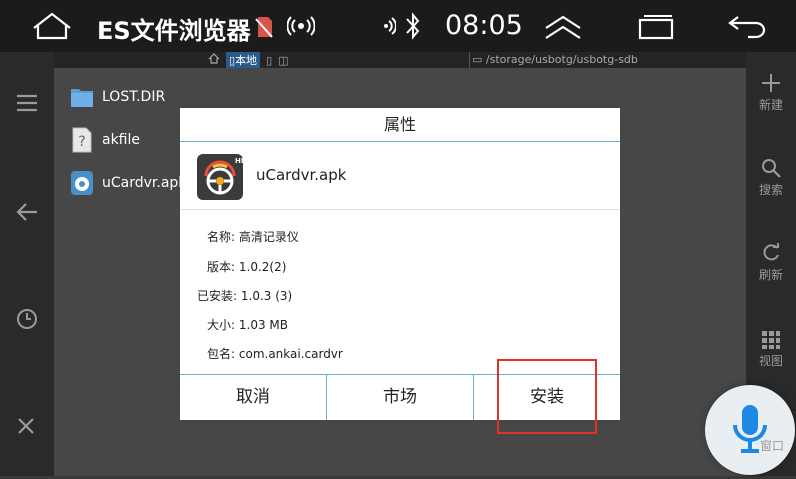 This screenshot has width=796, height=479. I want to click on local-storage-label: 本地, so click(246, 60).